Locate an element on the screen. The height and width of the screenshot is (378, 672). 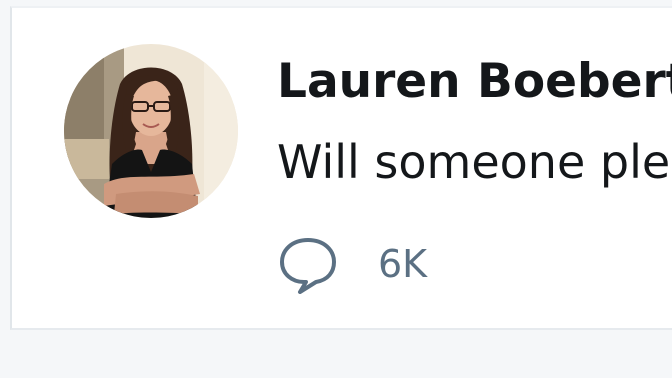
author-name: Lauren Boebert is located at coordinates (474, 82).